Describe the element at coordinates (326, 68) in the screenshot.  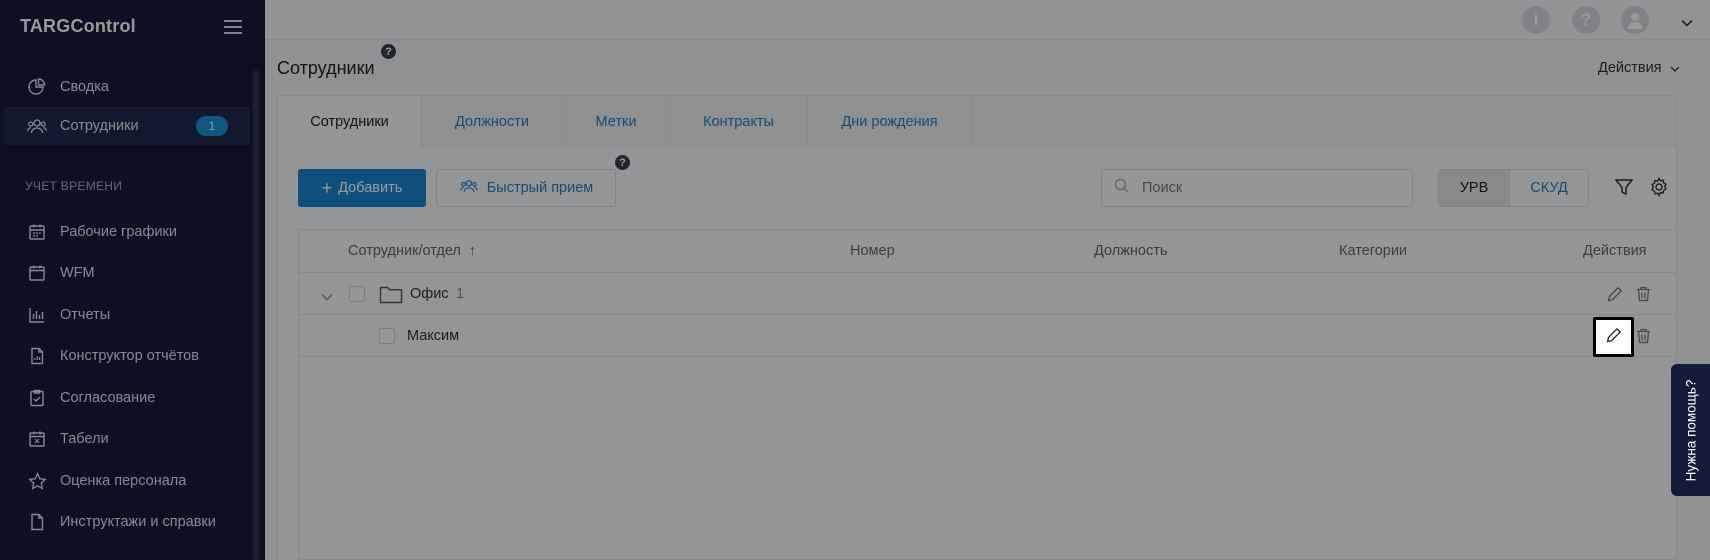
I see `page-title: Сотрудники` at that location.